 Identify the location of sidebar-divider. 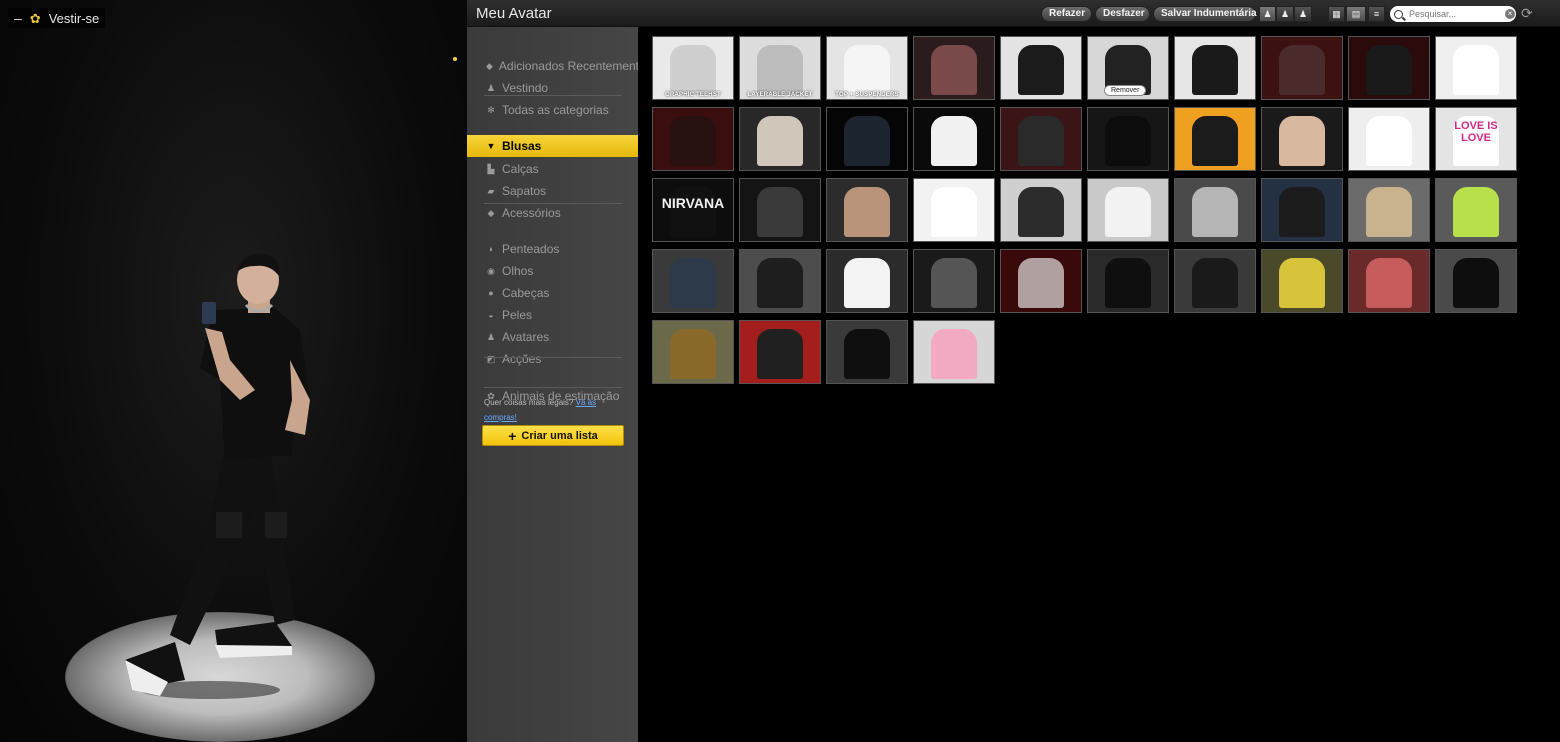
(553, 203).